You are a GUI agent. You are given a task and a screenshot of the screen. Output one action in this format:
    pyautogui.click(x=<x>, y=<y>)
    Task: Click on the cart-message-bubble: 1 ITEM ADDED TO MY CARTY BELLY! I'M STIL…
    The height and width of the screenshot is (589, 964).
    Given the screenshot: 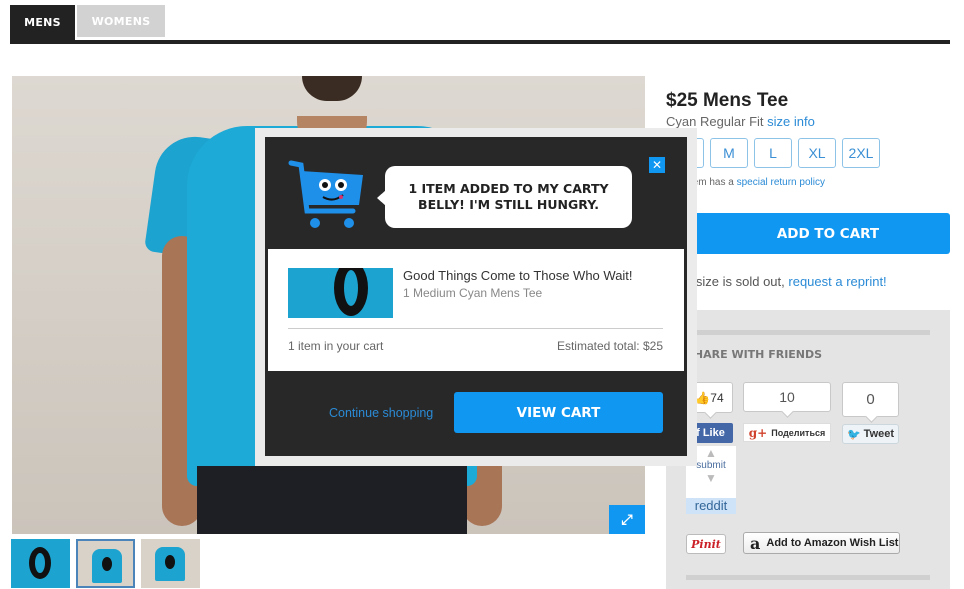 What is the action you would take?
    pyautogui.click(x=504, y=197)
    